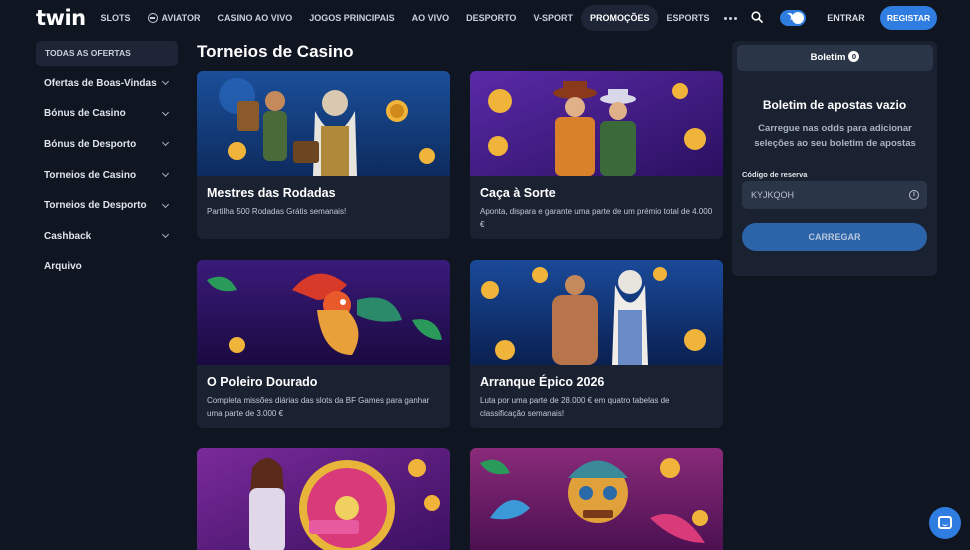 The width and height of the screenshot is (970, 550). I want to click on search-icon, so click(757, 17).